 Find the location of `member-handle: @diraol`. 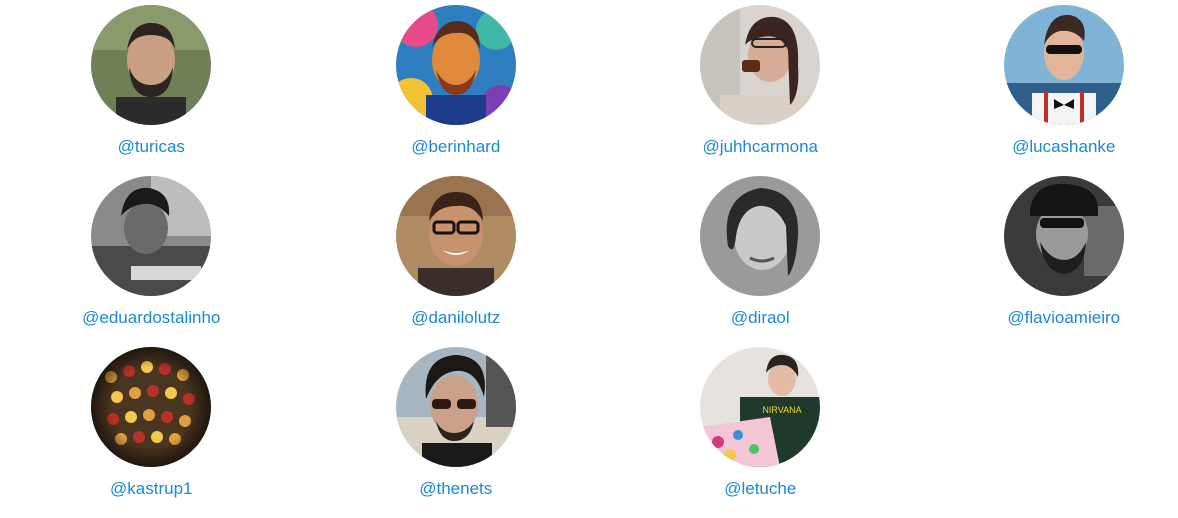

member-handle: @diraol is located at coordinates (760, 318).